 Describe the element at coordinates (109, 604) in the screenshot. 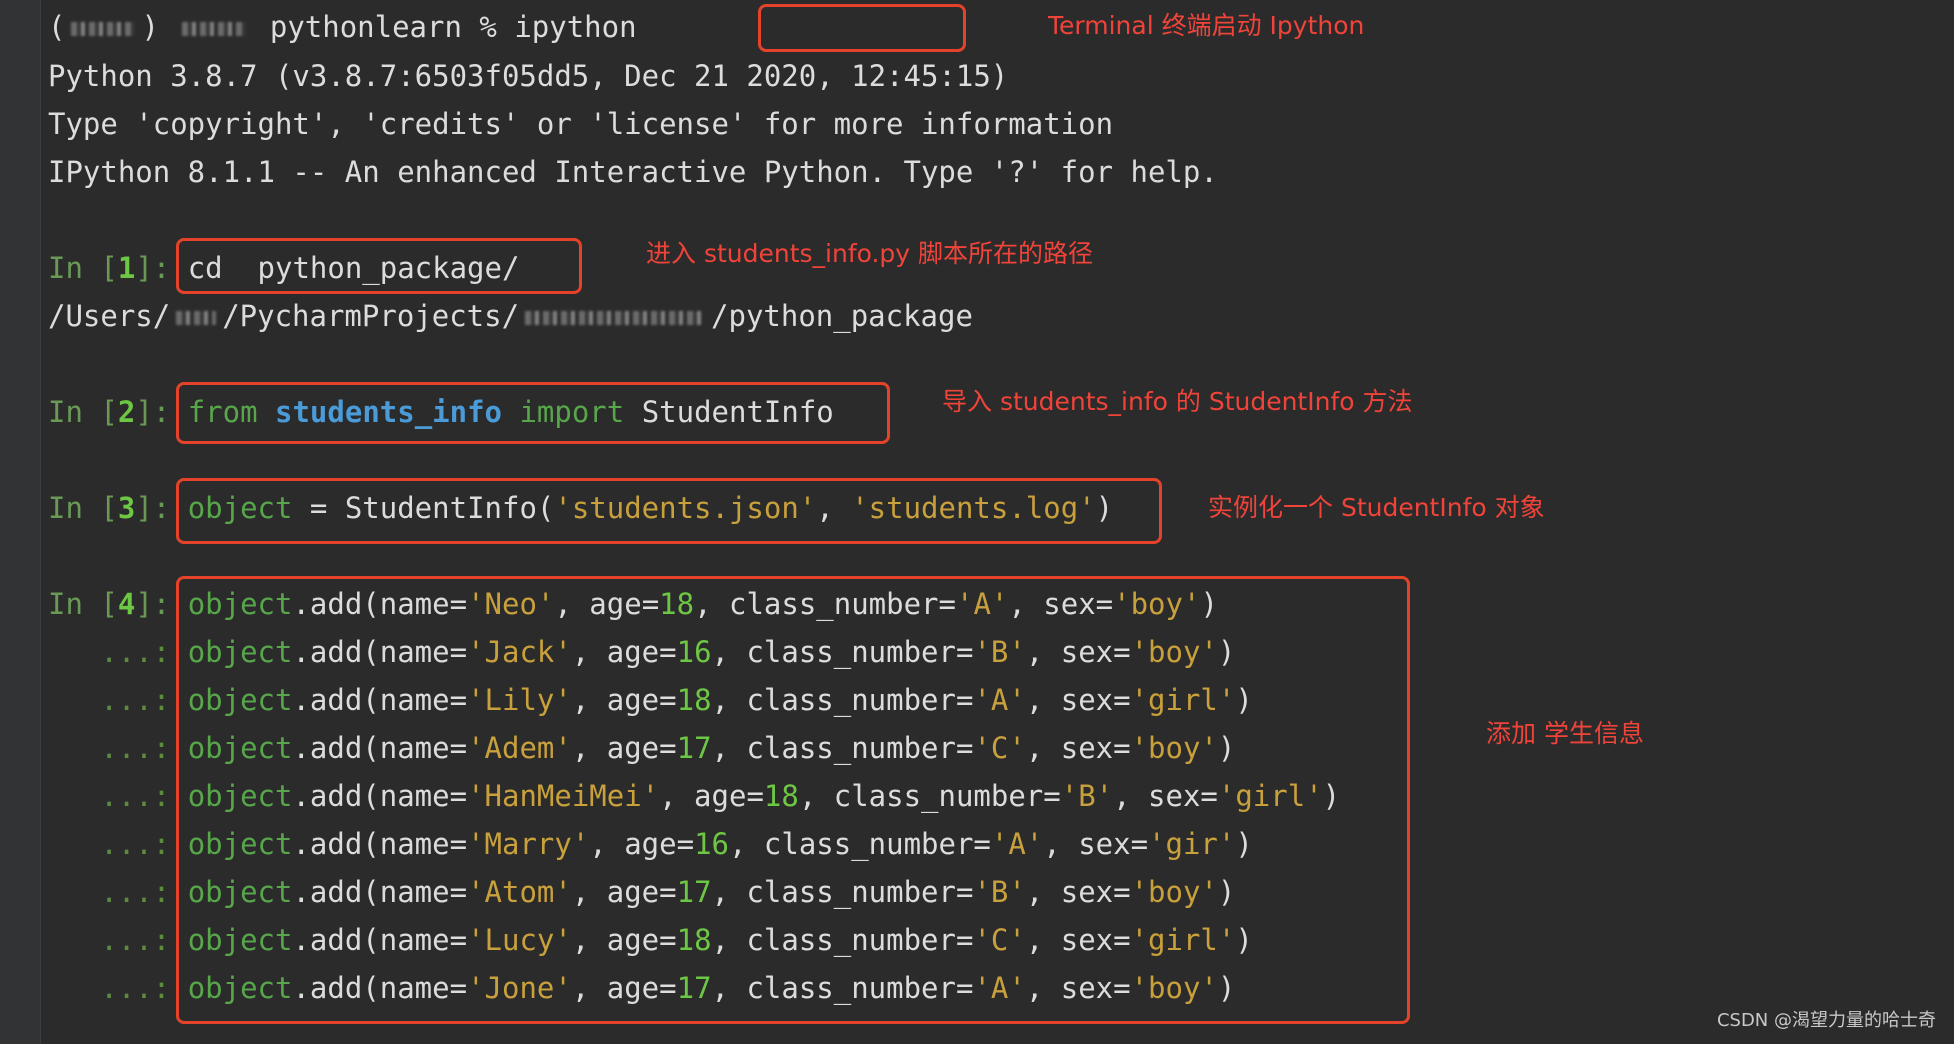

I see `input-prompt: In [4]:` at that location.